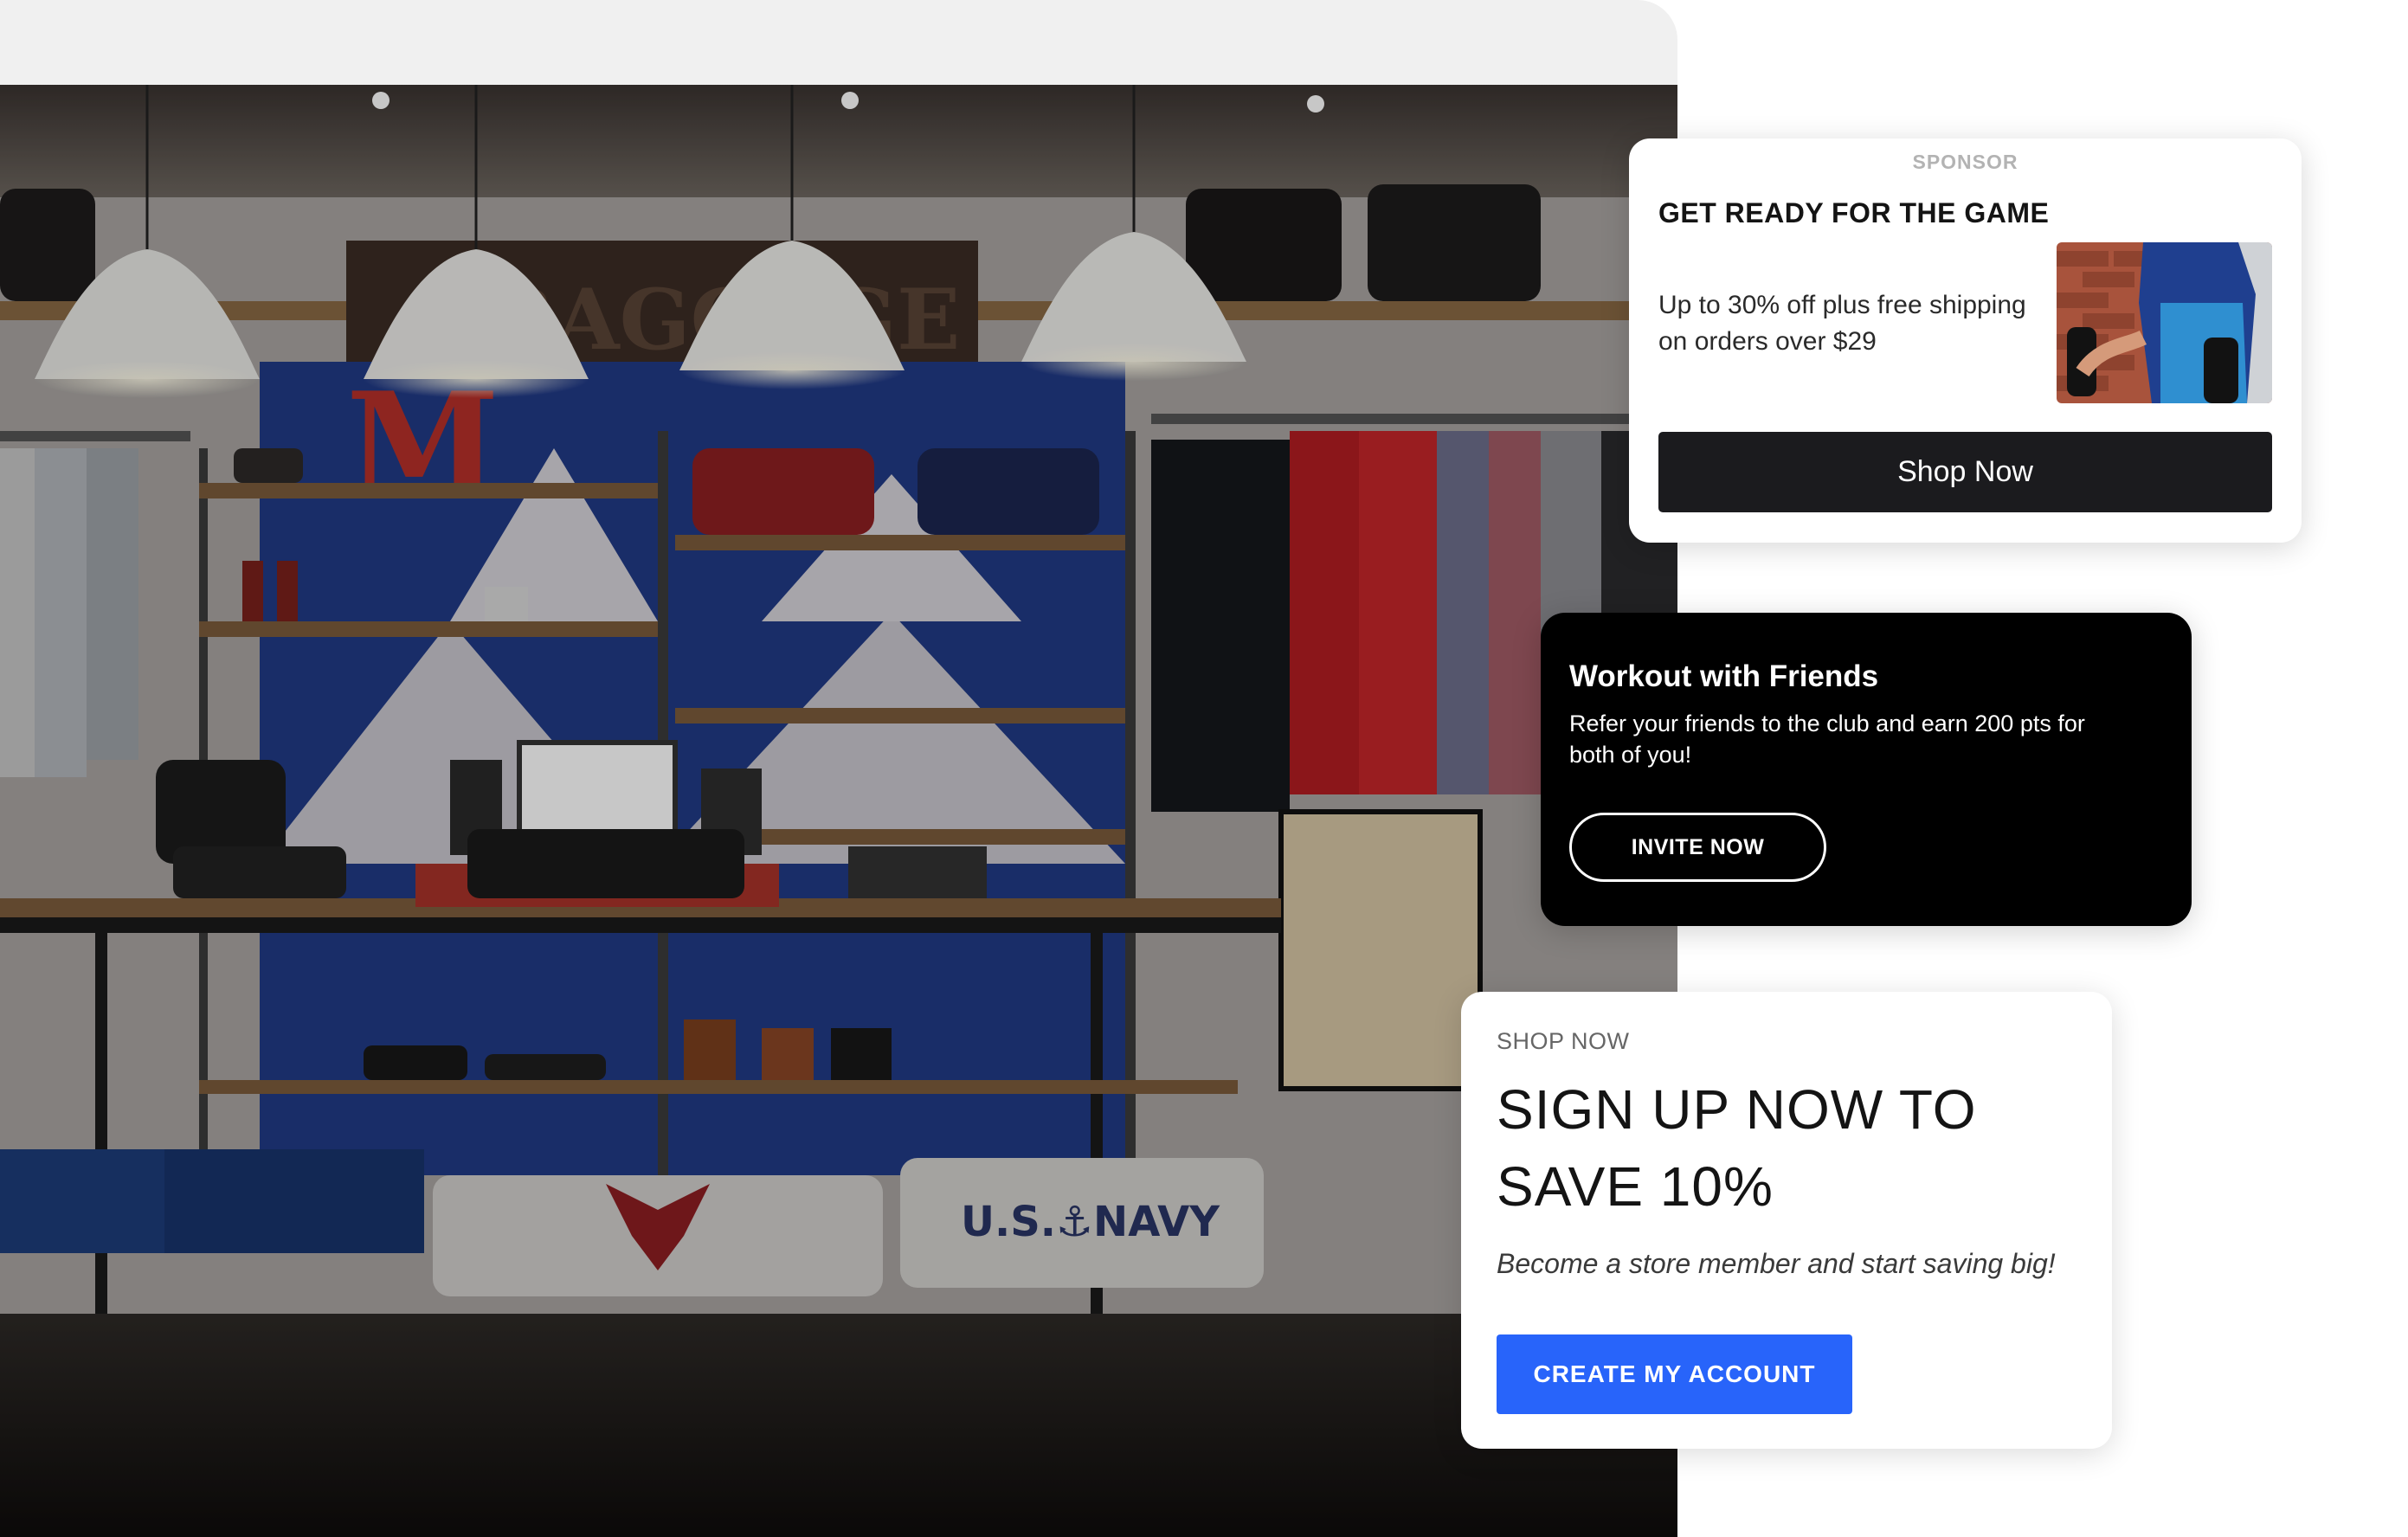 The height and width of the screenshot is (1537, 2408). Describe the element at coordinates (1697, 847) in the screenshot. I see `invite-now-button: INVITE NOW` at that location.